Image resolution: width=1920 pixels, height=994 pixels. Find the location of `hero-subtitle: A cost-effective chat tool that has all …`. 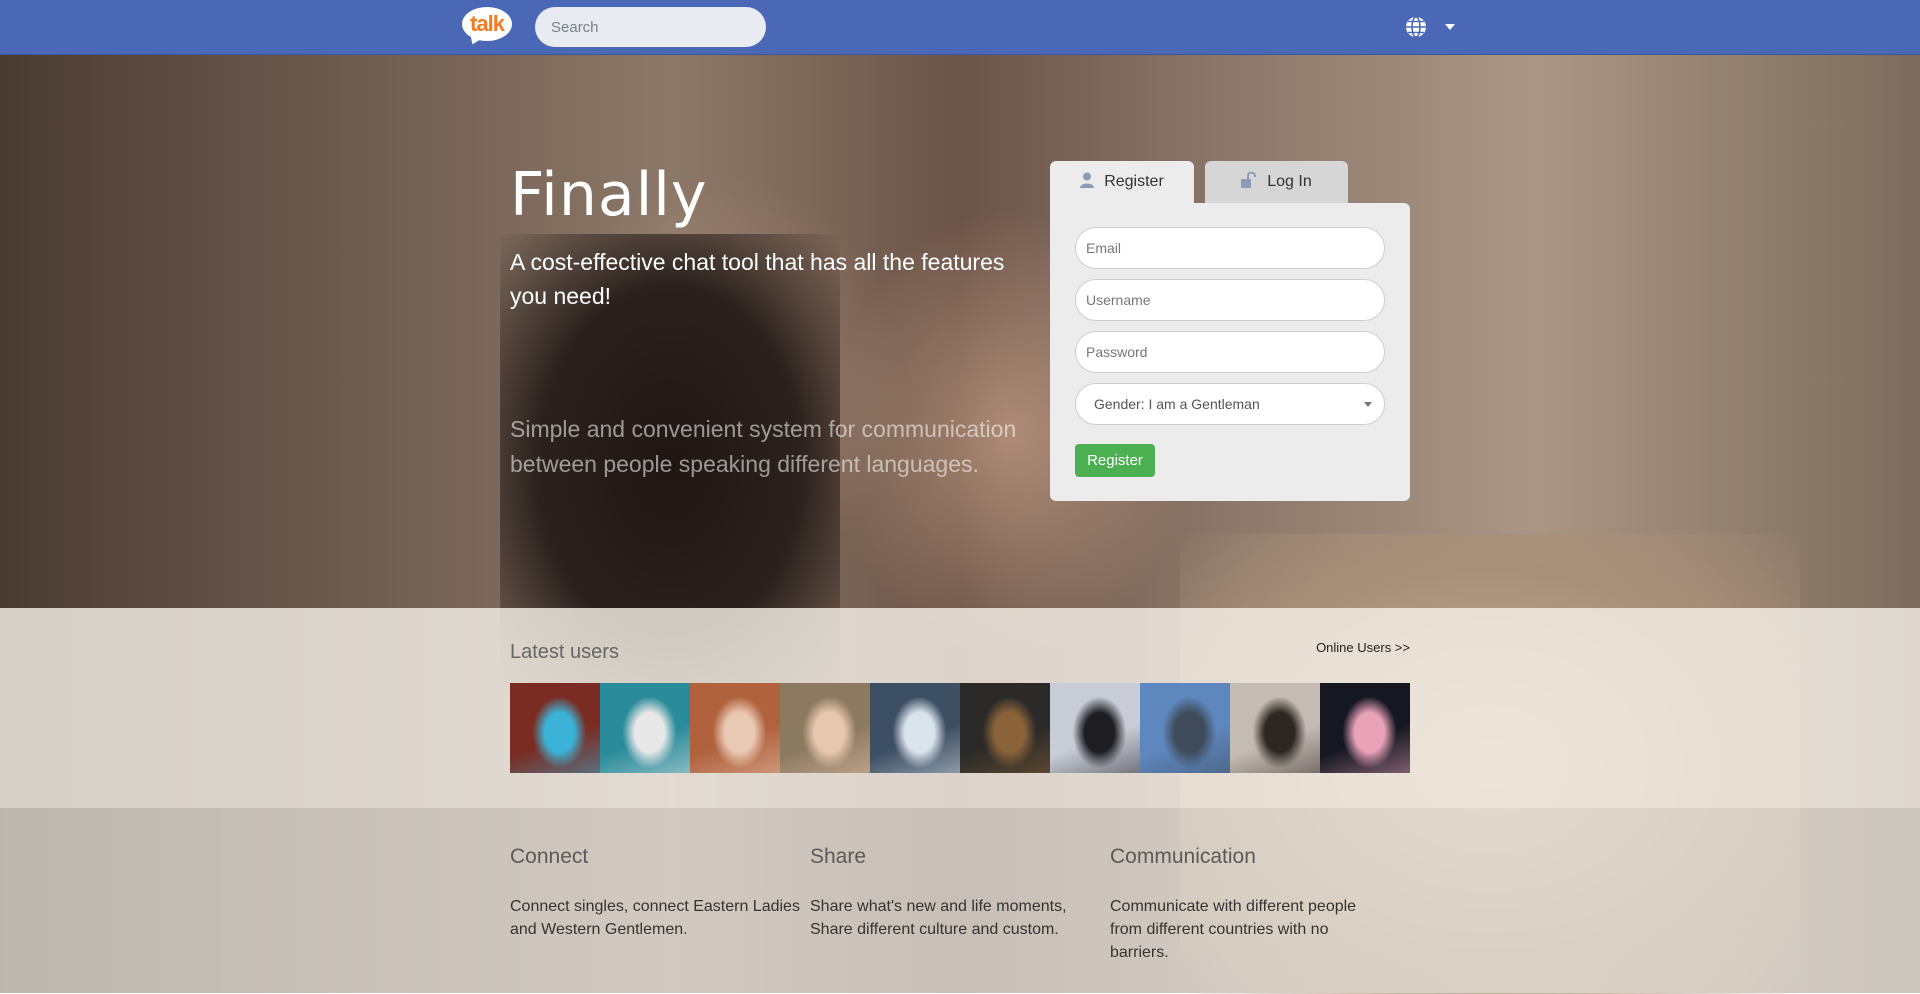

hero-subtitle: A cost-effective chat tool that has all … is located at coordinates (757, 279).